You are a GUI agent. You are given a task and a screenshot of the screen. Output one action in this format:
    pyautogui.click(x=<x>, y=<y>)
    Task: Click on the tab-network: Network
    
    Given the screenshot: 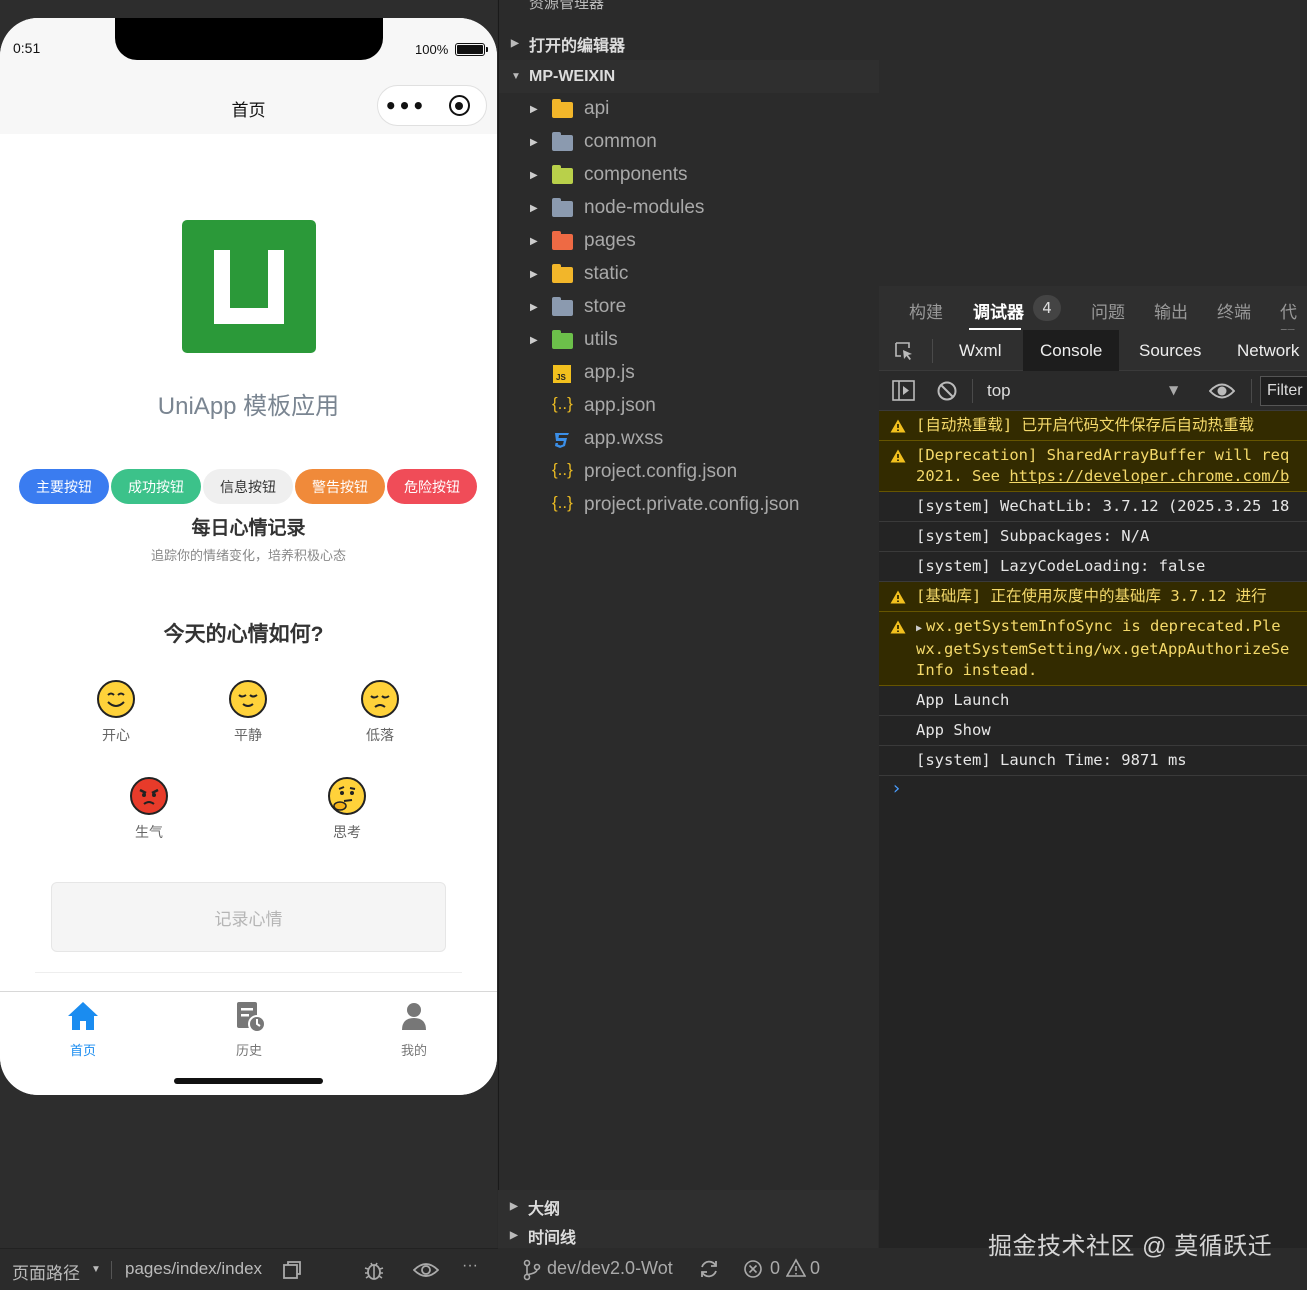 What is the action you would take?
    pyautogui.click(x=1263, y=350)
    